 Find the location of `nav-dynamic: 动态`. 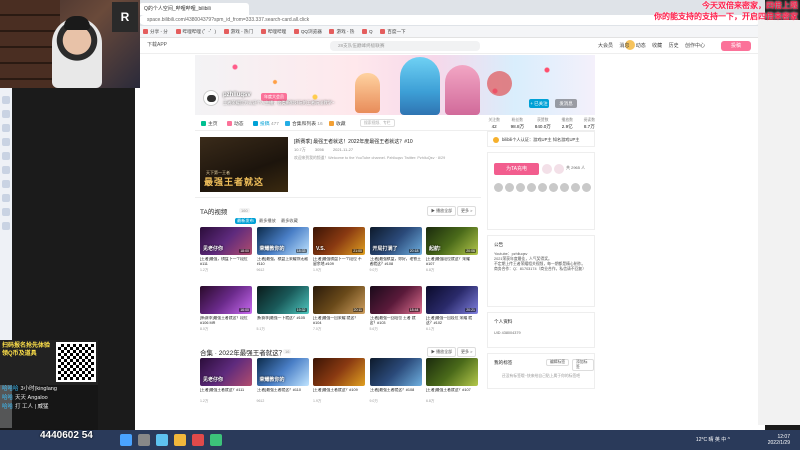

nav-dynamic: 动态 is located at coordinates (641, 46).